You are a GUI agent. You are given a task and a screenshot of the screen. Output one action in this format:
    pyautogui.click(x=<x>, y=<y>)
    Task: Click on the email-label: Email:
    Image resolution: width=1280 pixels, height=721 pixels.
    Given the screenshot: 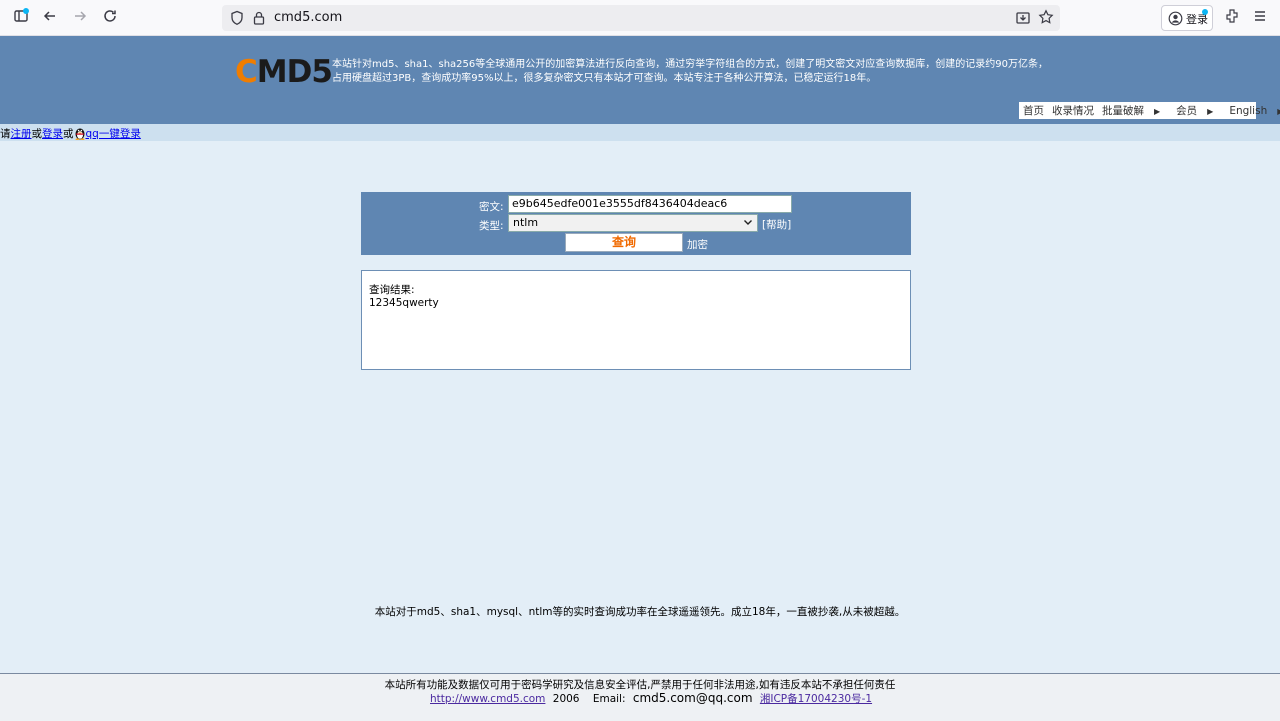 What is the action you would take?
    pyautogui.click(x=609, y=699)
    